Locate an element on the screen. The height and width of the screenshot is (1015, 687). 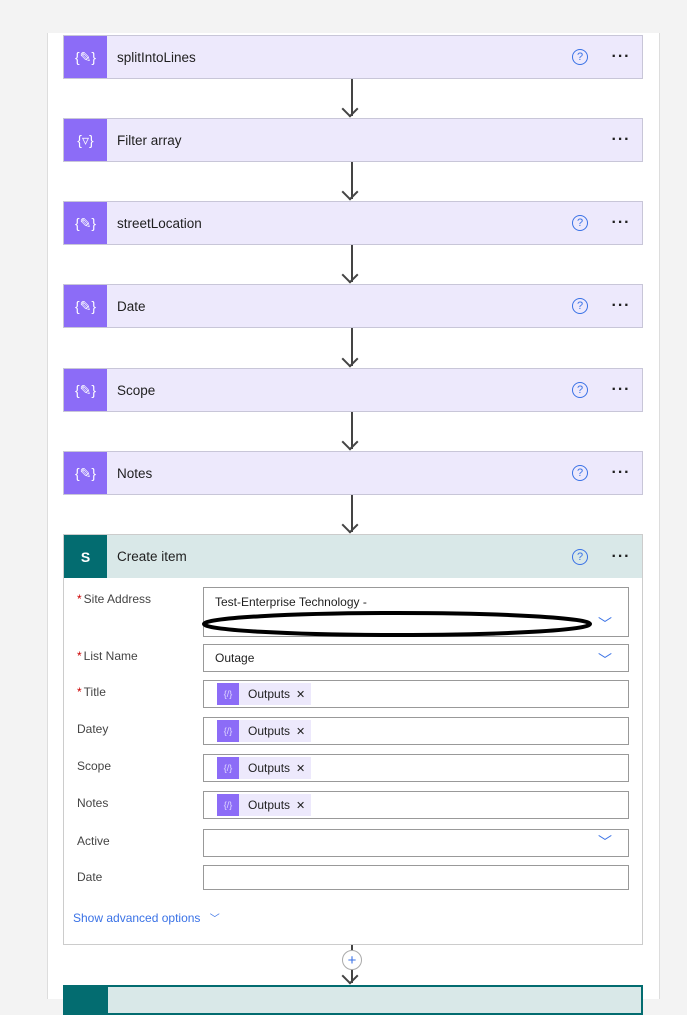
card-title: streetLocation is located at coordinates (159, 223).